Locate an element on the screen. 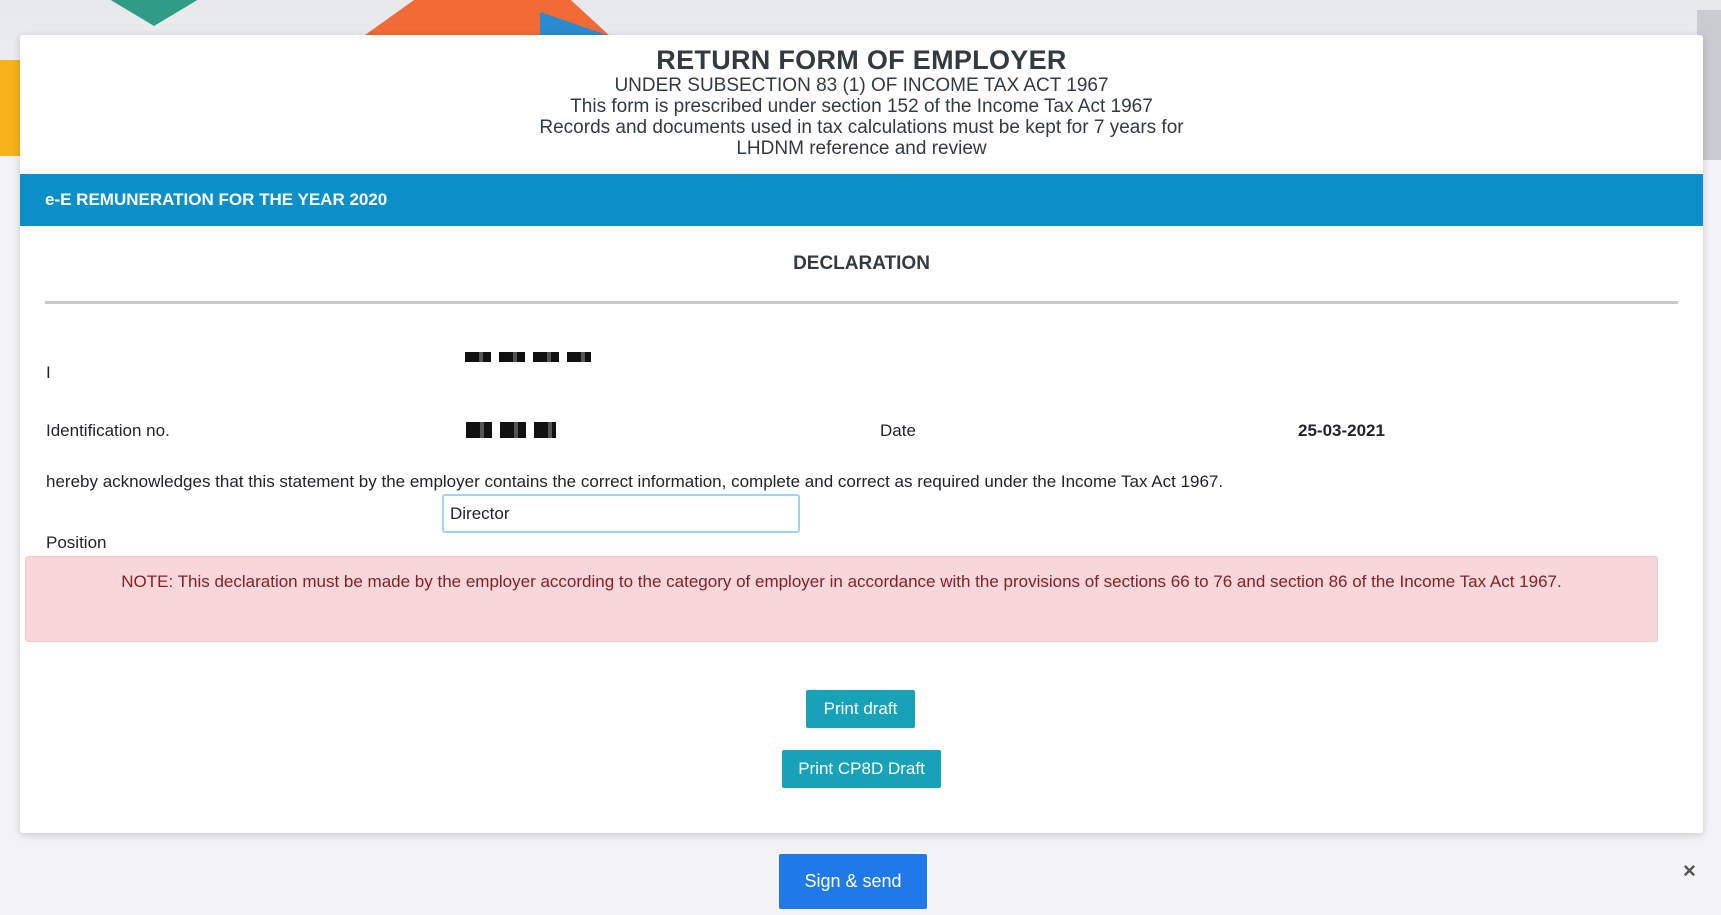 Image resolution: width=1721 pixels, height=915 pixels. position-label: Position is located at coordinates (76, 542).